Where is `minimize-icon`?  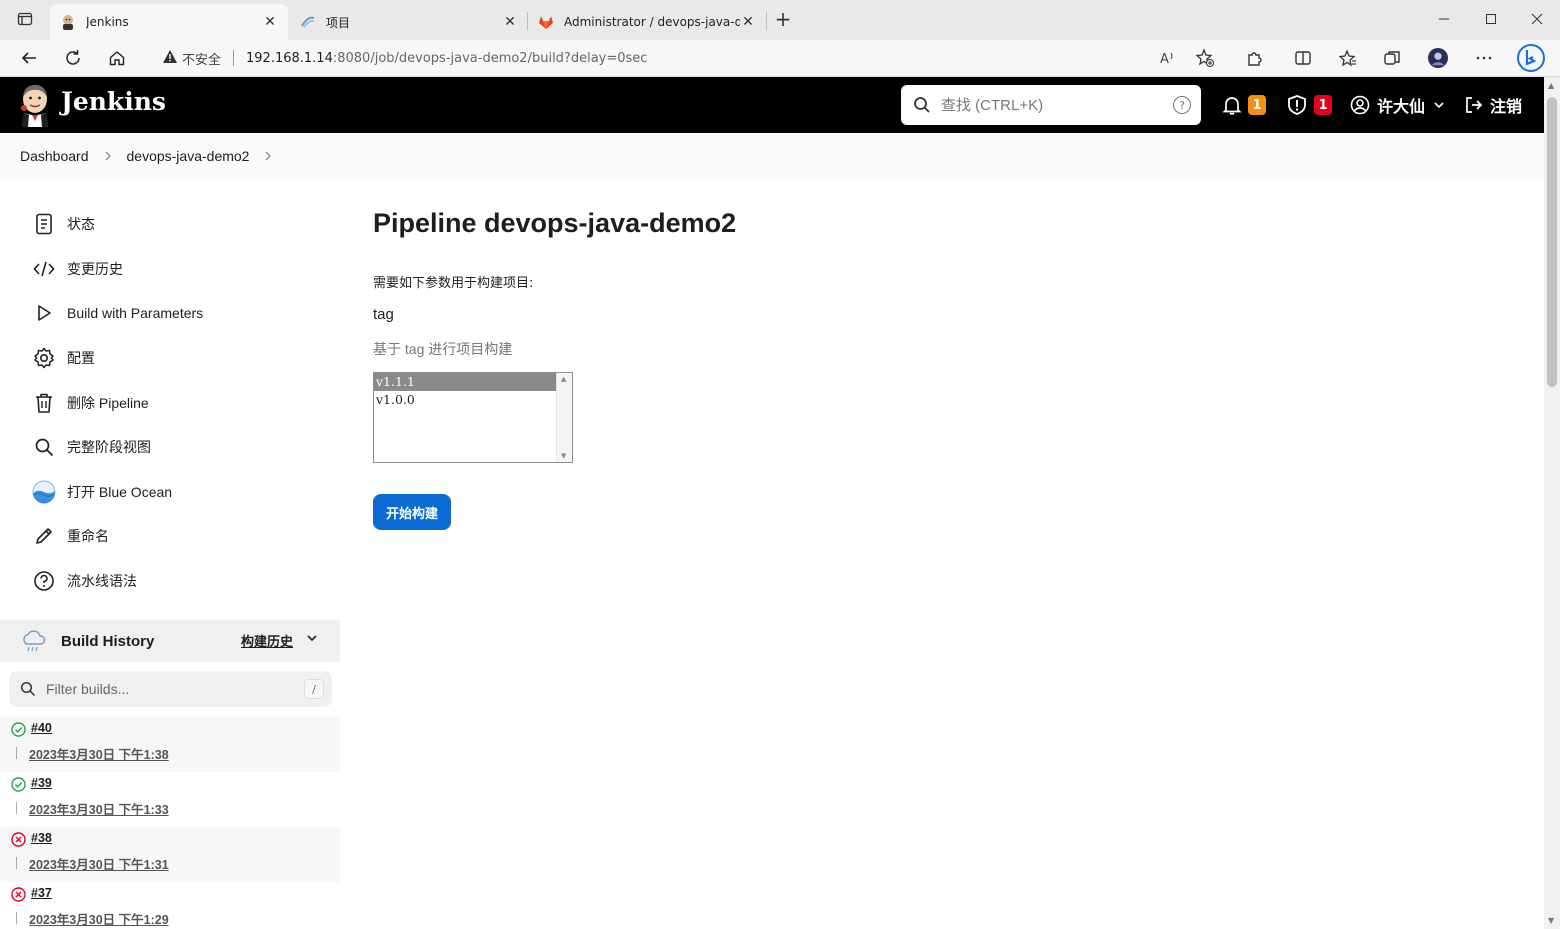 minimize-icon is located at coordinates (1444, 19).